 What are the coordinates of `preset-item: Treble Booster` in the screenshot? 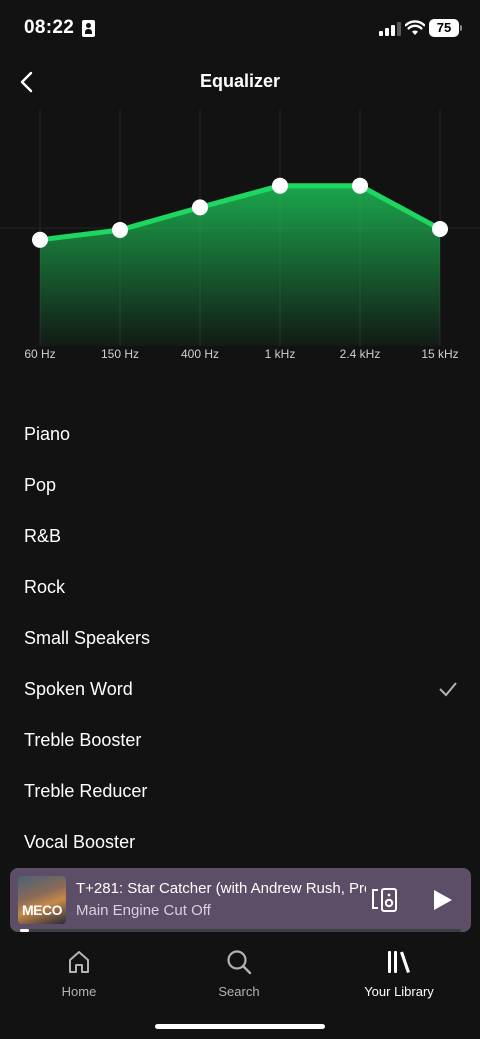 It's located at (240, 740).